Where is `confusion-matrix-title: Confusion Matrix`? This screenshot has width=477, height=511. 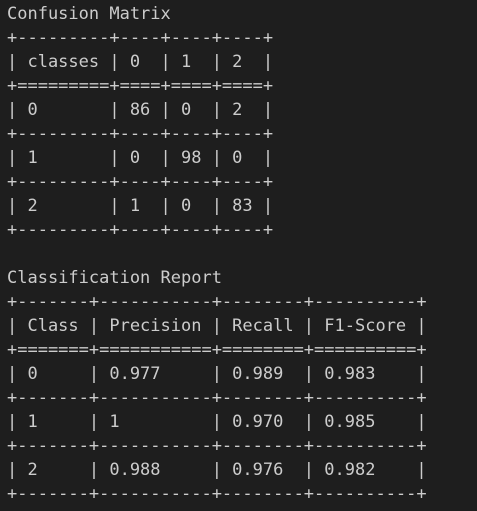
confusion-matrix-title: Confusion Matrix is located at coordinates (89, 14).